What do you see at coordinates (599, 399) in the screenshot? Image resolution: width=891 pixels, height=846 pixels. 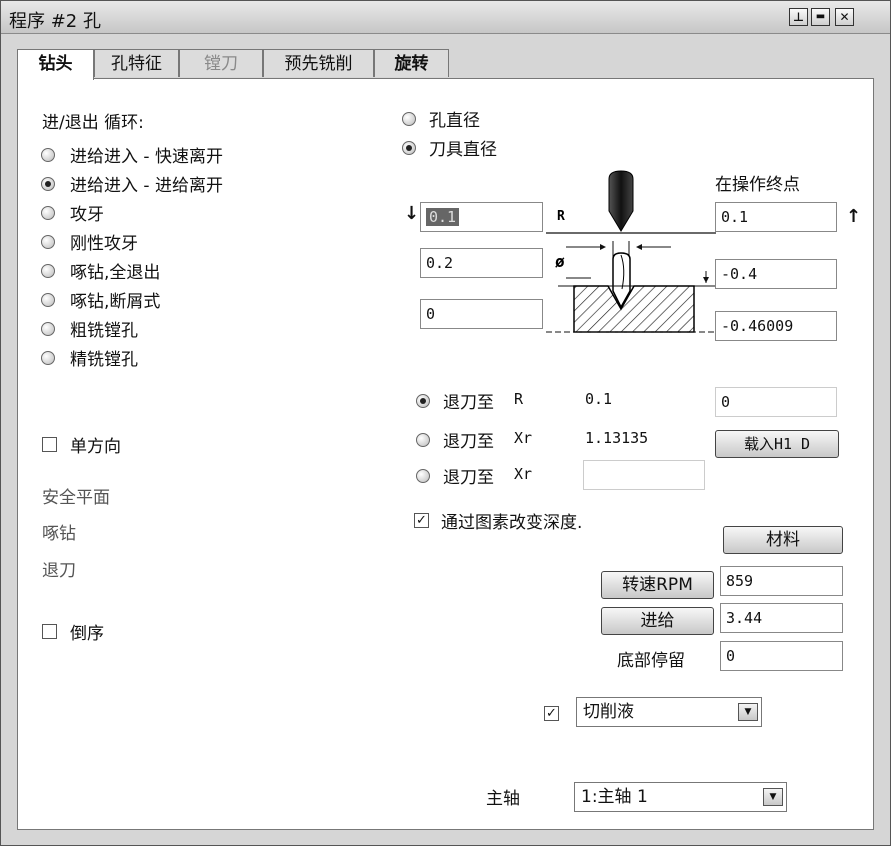 I see `retract-r-value: 0.1` at bounding box center [599, 399].